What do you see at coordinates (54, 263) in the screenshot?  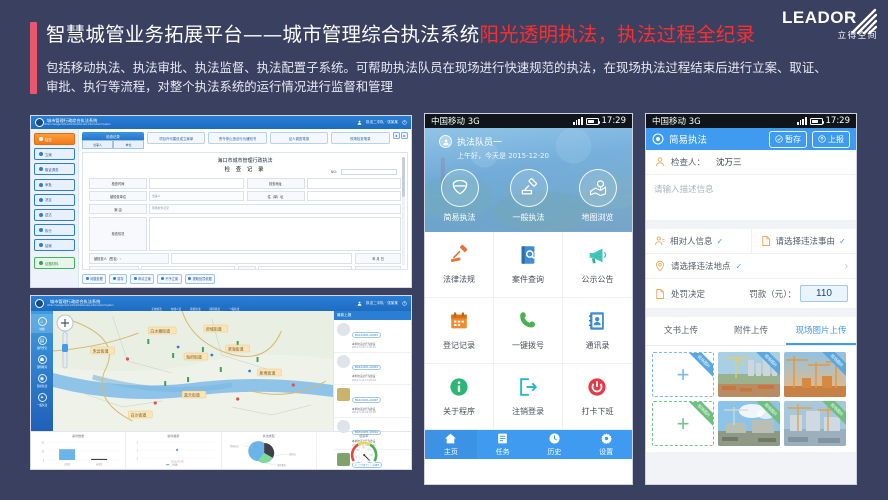 I see `sidebar-item-8: 证据材料` at bounding box center [54, 263].